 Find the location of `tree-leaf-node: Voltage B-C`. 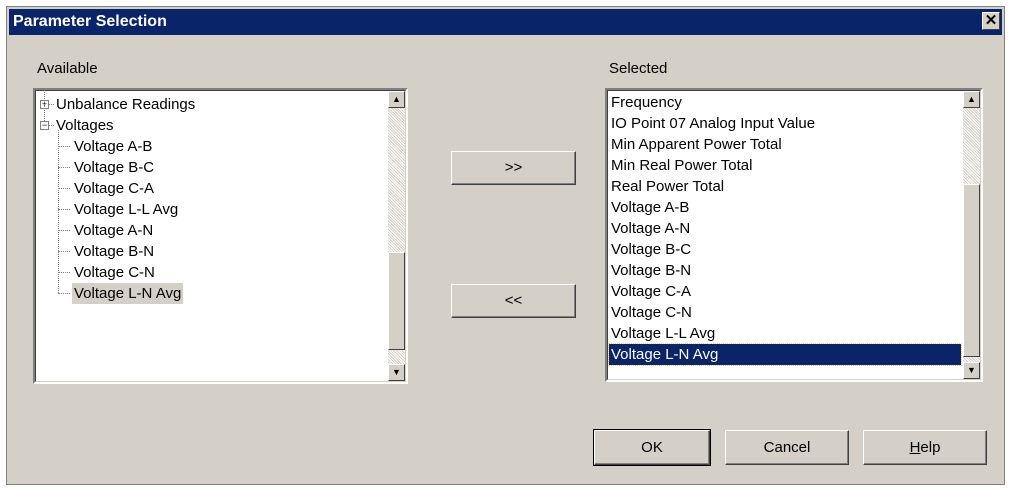

tree-leaf-node: Voltage B-C is located at coordinates (114, 167).